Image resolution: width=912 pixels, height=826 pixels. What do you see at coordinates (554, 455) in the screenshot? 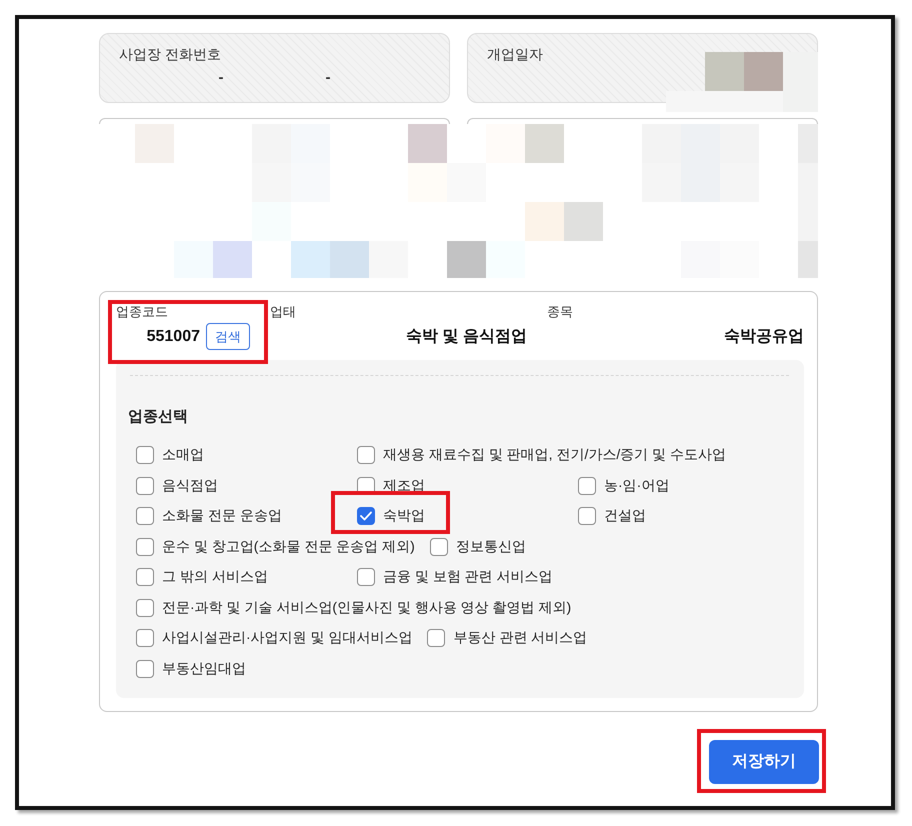
I see `checkbox-label: 재생용 재료수집 및 판매업, 전기/가스/증기 및 수도사업` at bounding box center [554, 455].